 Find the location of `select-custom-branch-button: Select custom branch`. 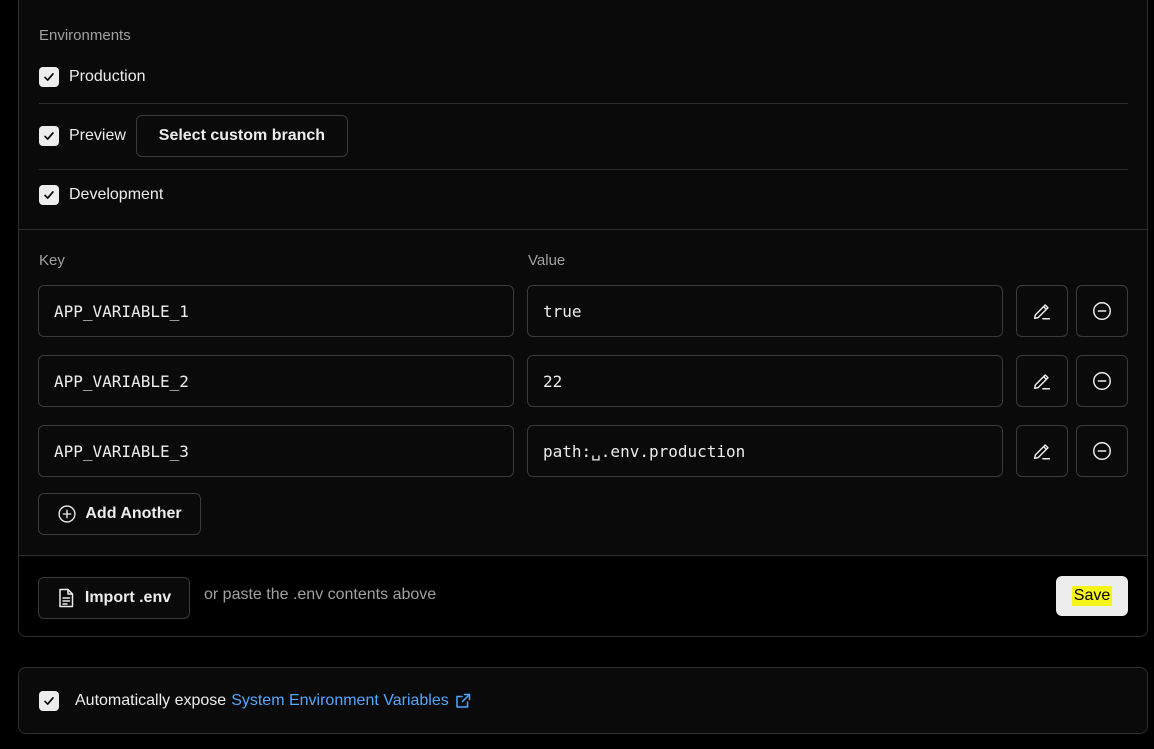

select-custom-branch-button: Select custom branch is located at coordinates (241, 136).